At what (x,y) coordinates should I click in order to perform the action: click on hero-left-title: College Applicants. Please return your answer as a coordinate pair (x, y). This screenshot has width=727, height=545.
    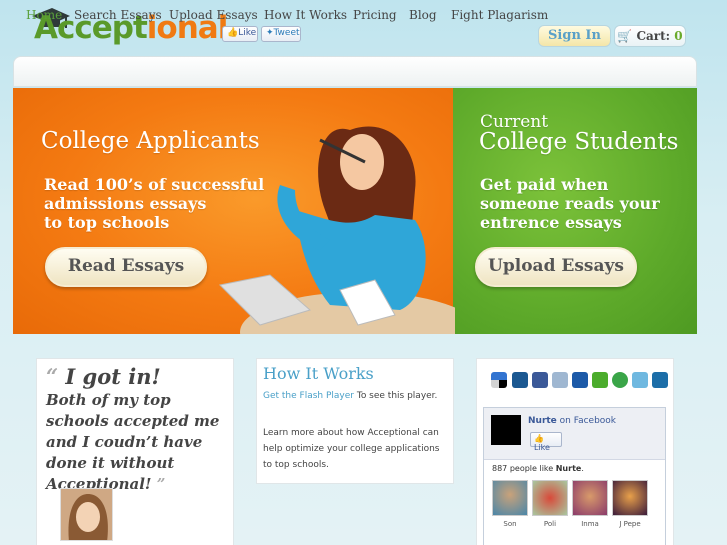
    Looking at the image, I should click on (150, 141).